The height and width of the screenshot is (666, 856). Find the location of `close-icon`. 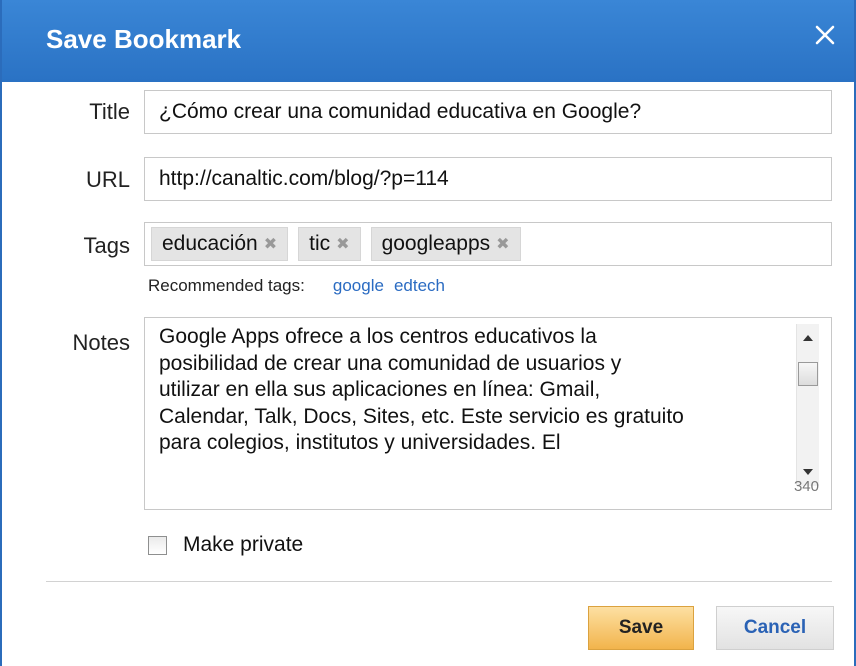

close-icon is located at coordinates (825, 35).